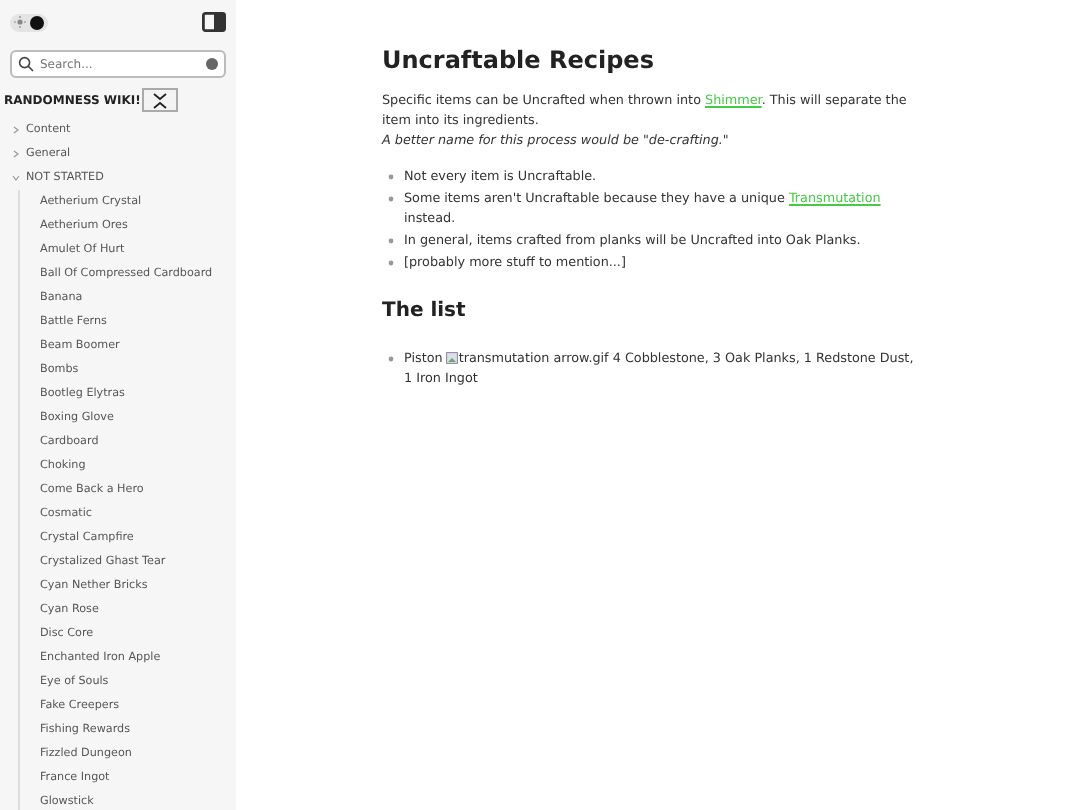 The image size is (1080, 810). I want to click on page-title: Uncraftable Recipes, so click(519, 60).